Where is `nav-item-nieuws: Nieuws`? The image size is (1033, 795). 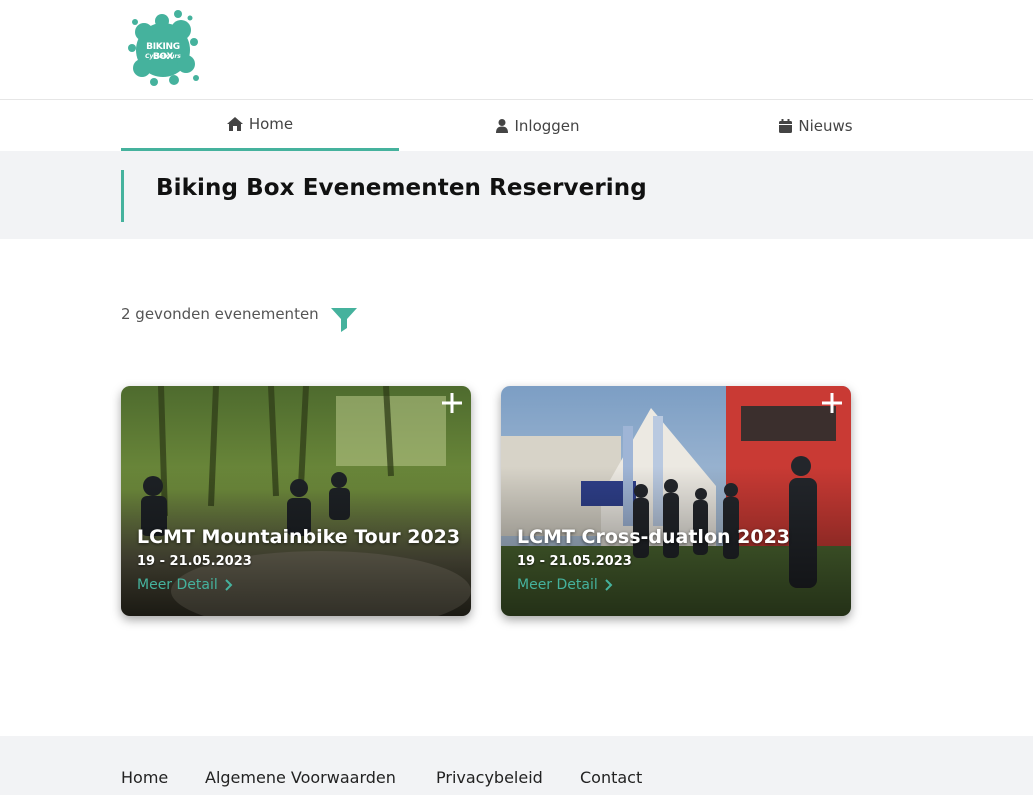
nav-item-nieuws: Nieuws is located at coordinates (816, 125).